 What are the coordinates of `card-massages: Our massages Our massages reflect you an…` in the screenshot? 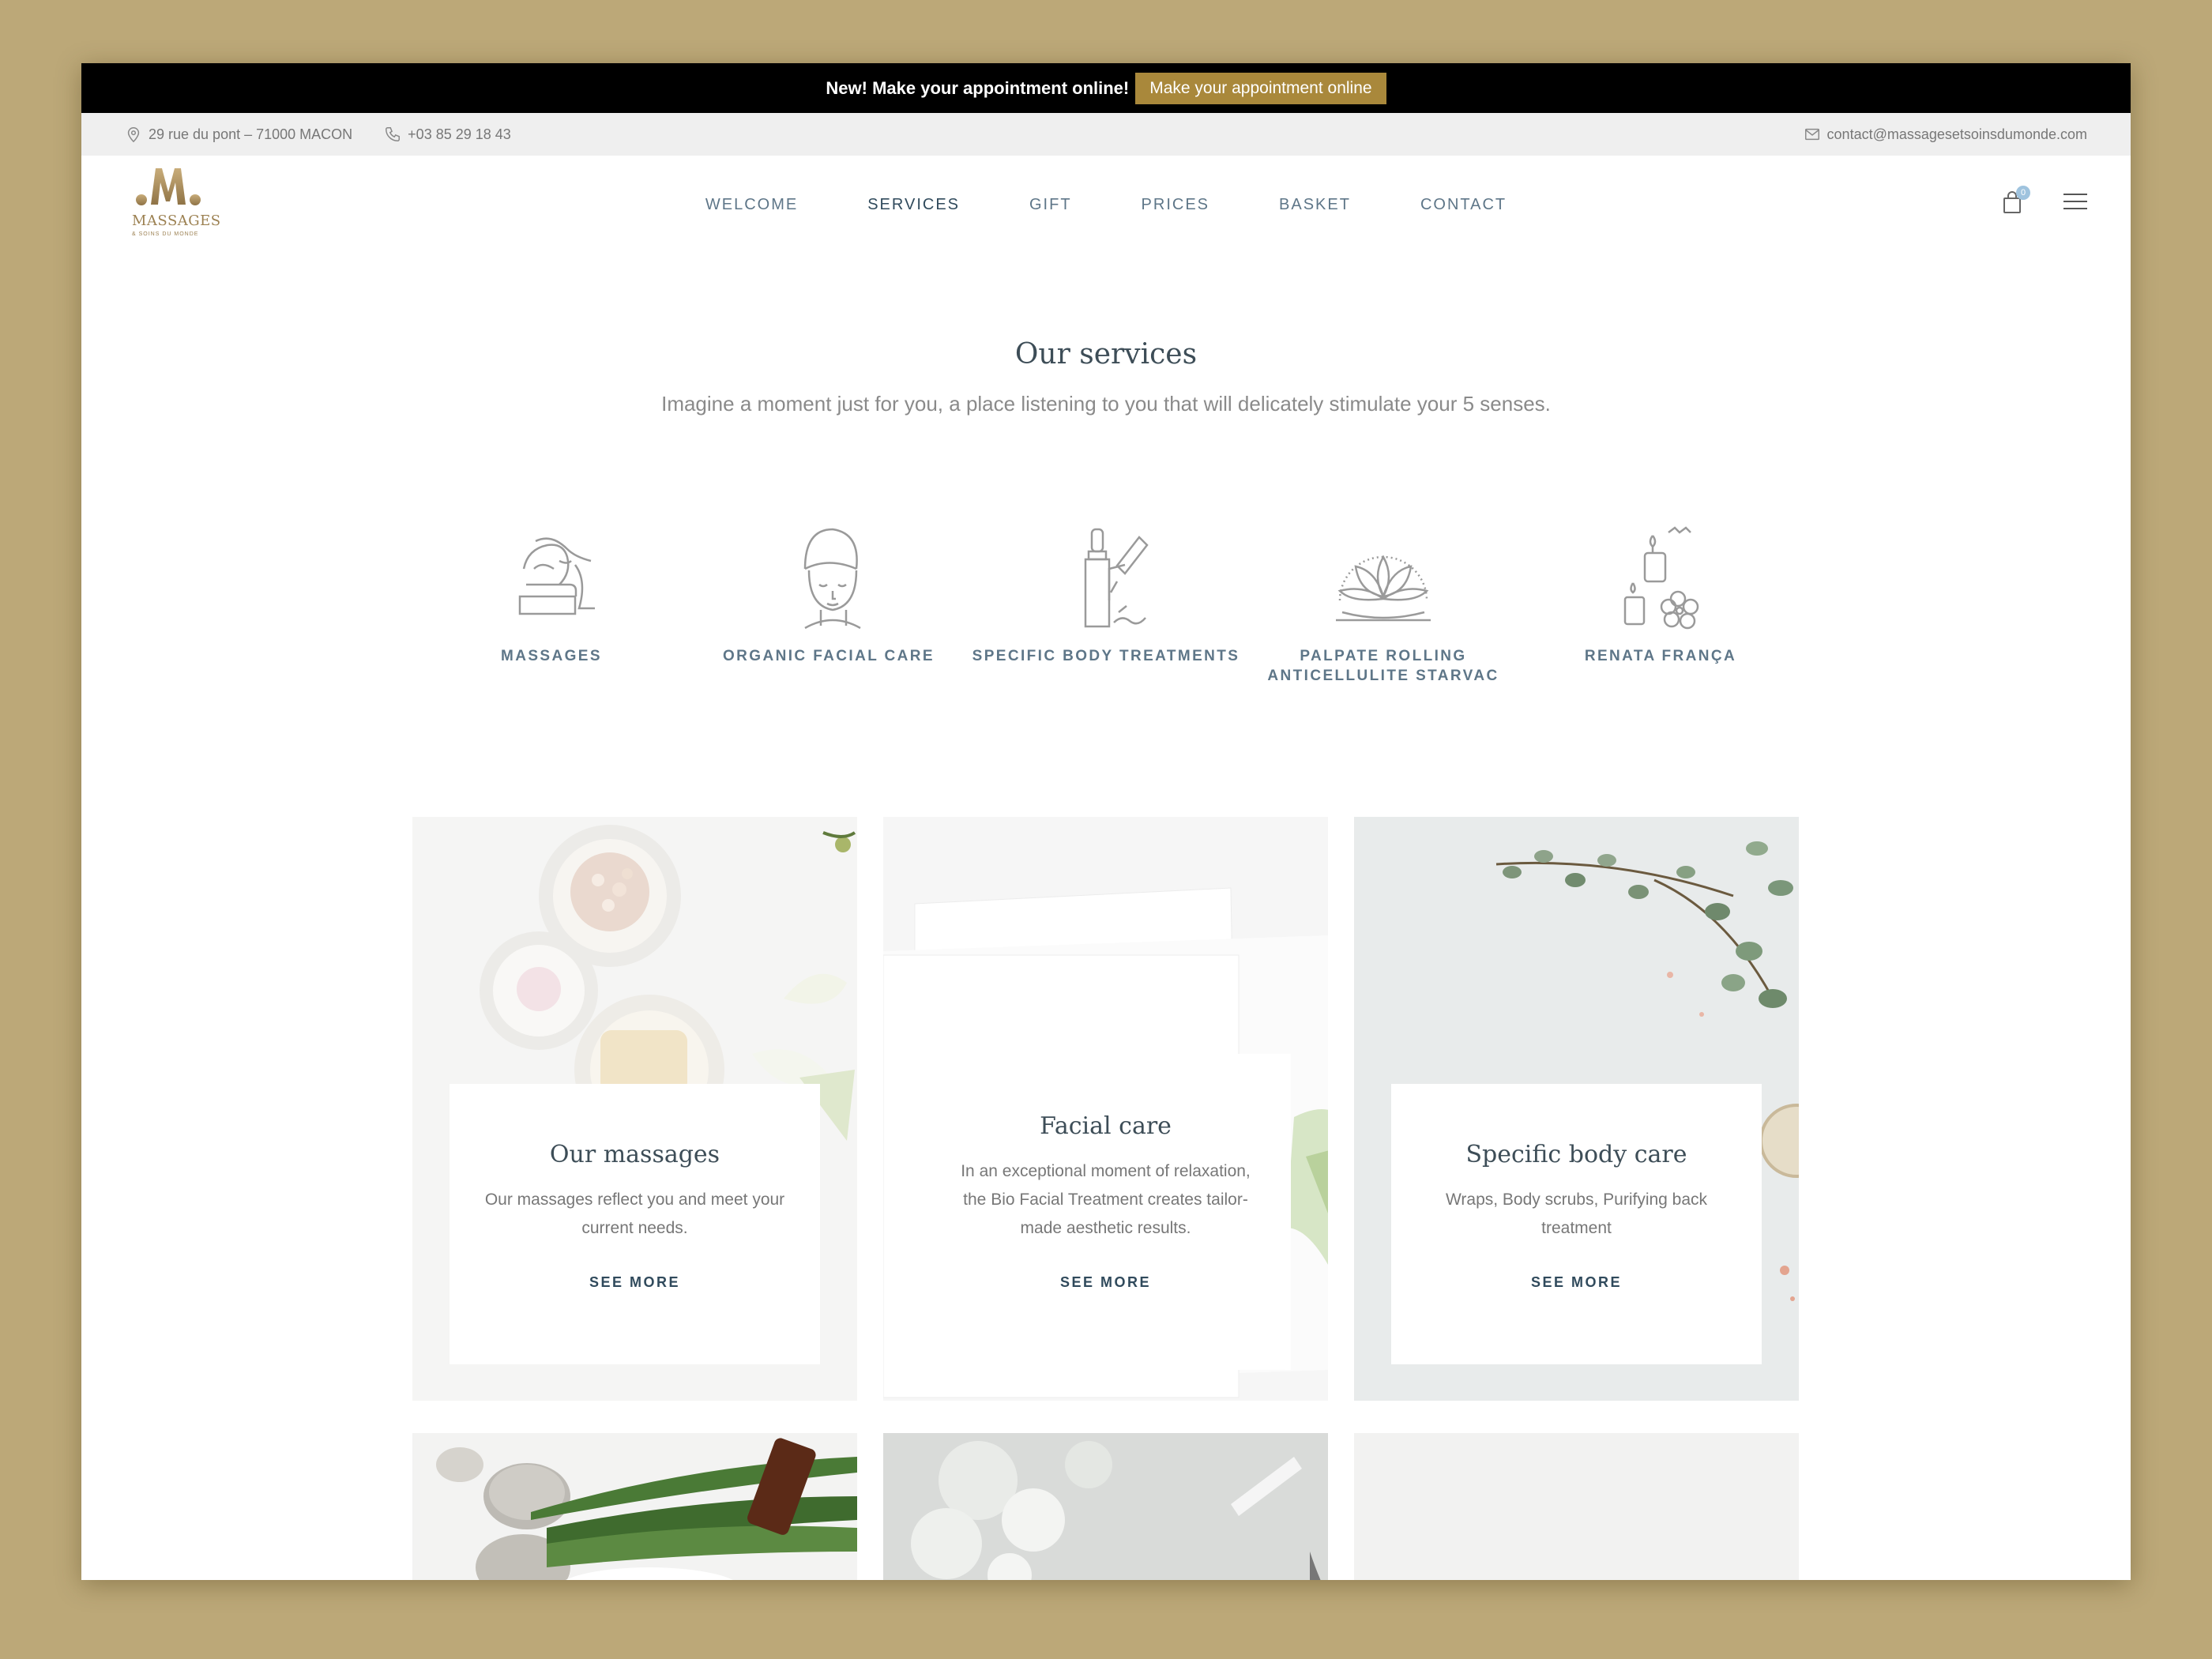 It's located at (635, 1109).